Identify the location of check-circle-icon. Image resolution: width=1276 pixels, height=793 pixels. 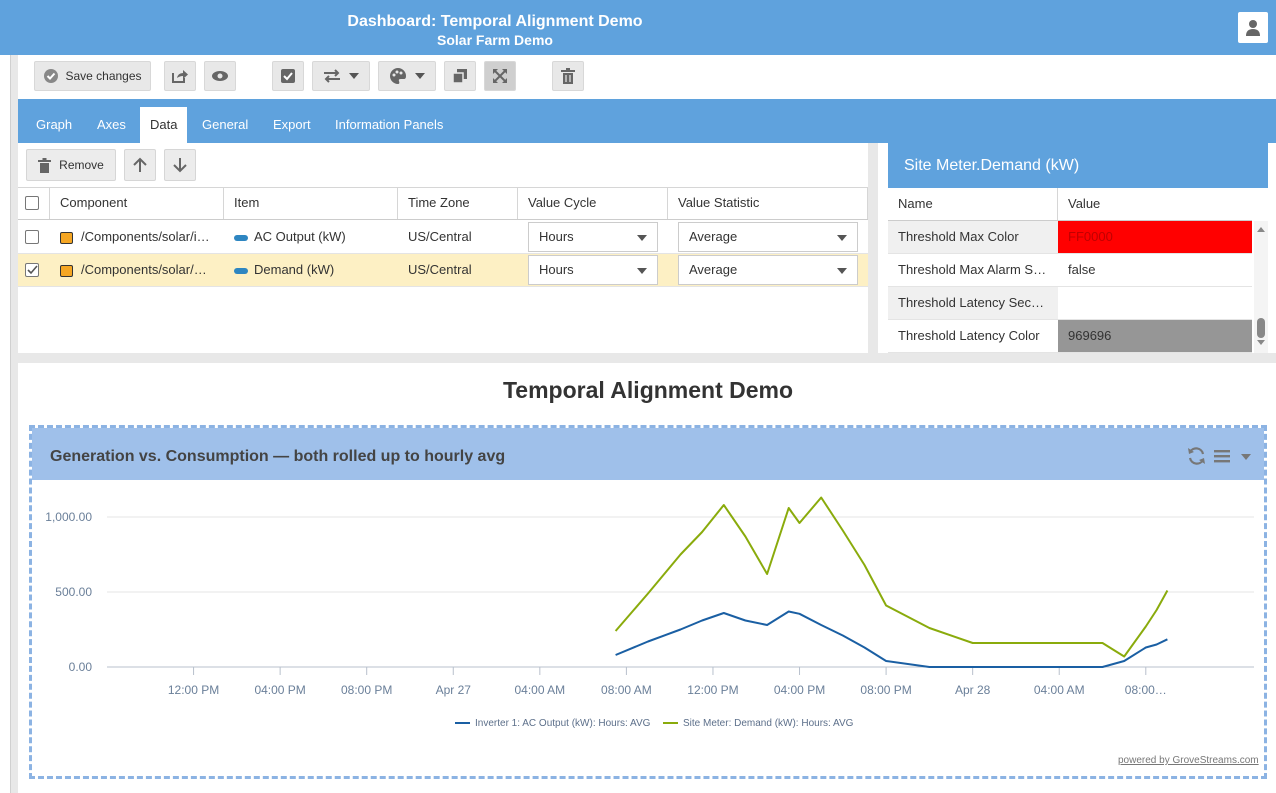
(51, 76).